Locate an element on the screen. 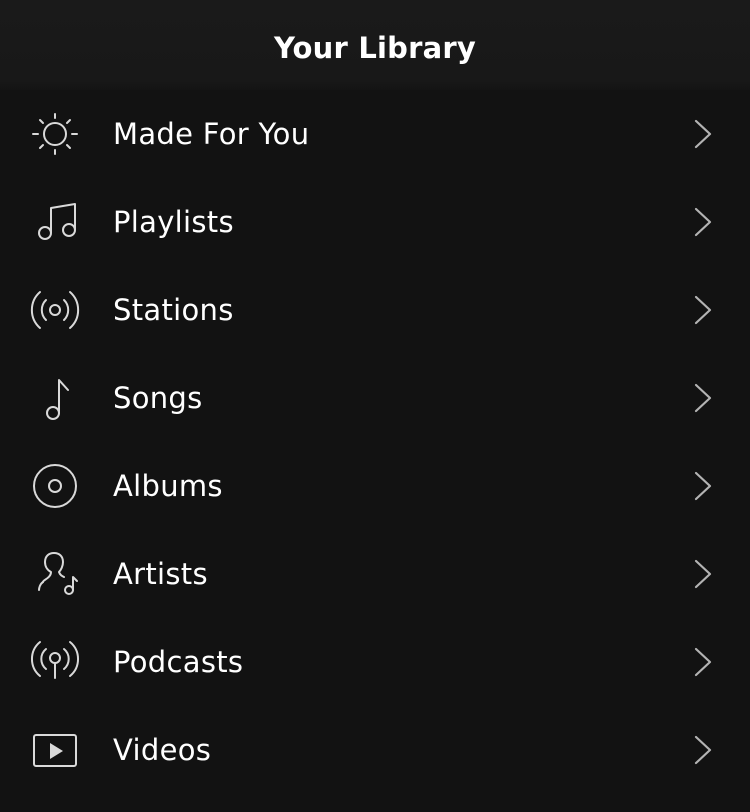 The width and height of the screenshot is (750, 812). item-label: Made For You is located at coordinates (211, 134).